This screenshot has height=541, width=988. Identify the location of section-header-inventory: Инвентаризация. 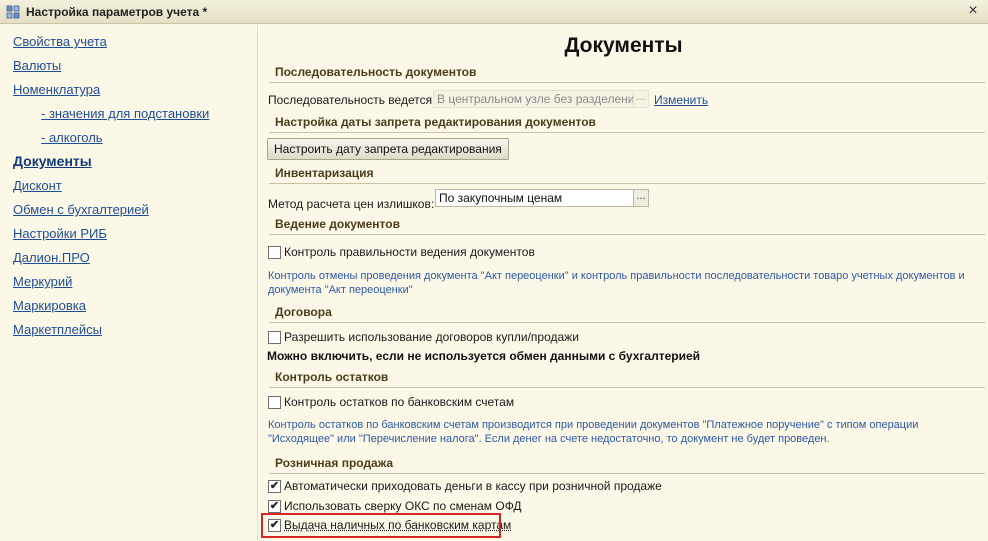
(627, 175).